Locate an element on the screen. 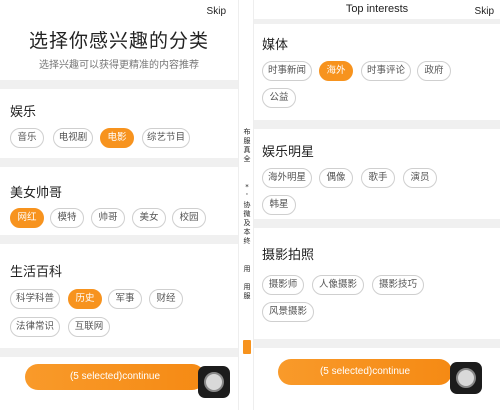 This screenshot has width=500, height=410. chip-korean-stars: 韩星 is located at coordinates (279, 205).